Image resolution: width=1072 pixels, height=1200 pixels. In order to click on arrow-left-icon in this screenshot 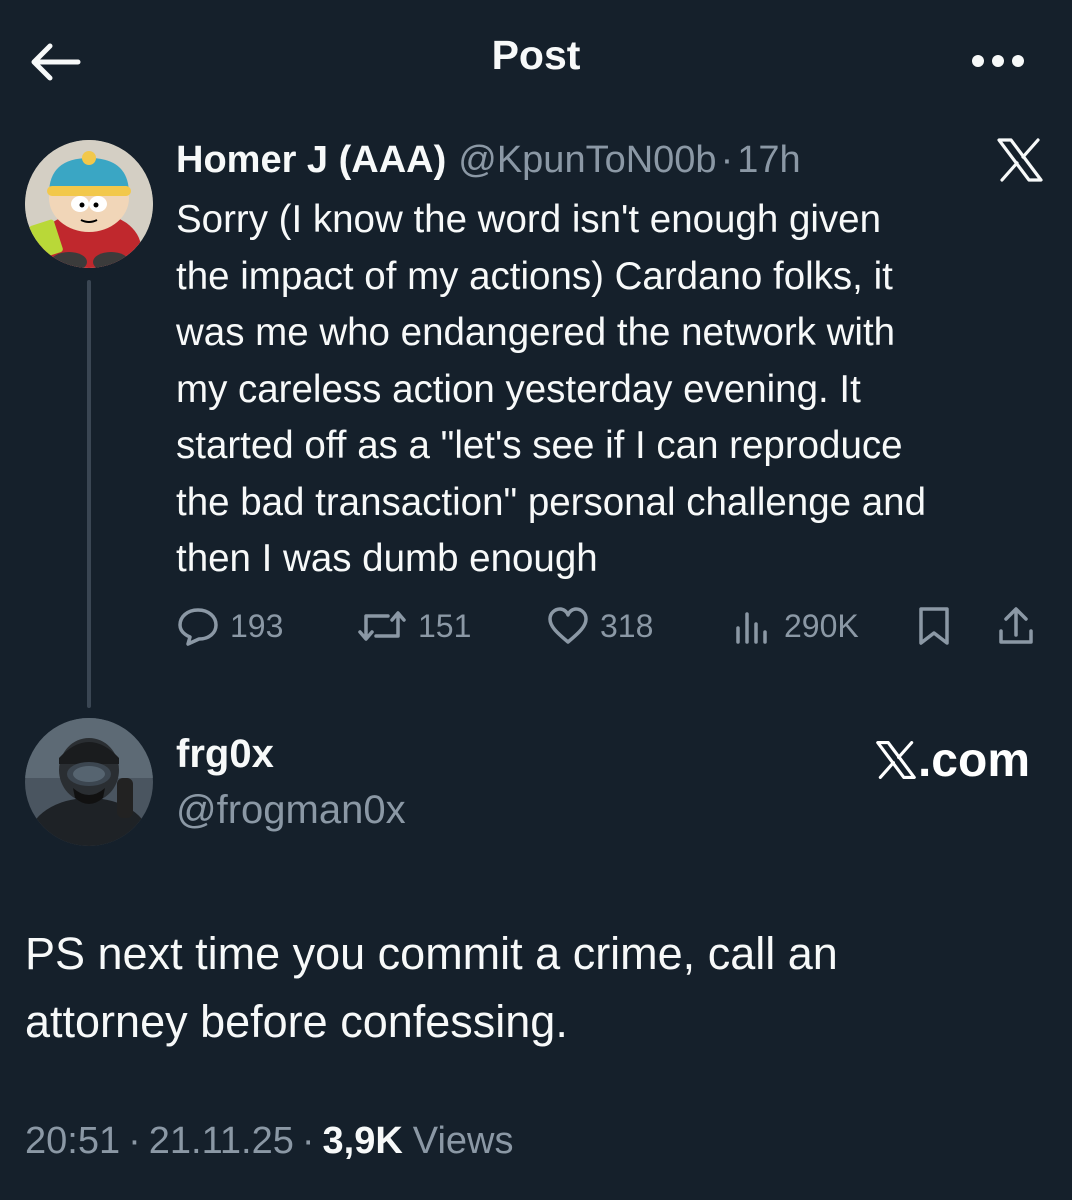, I will do `click(56, 62)`.